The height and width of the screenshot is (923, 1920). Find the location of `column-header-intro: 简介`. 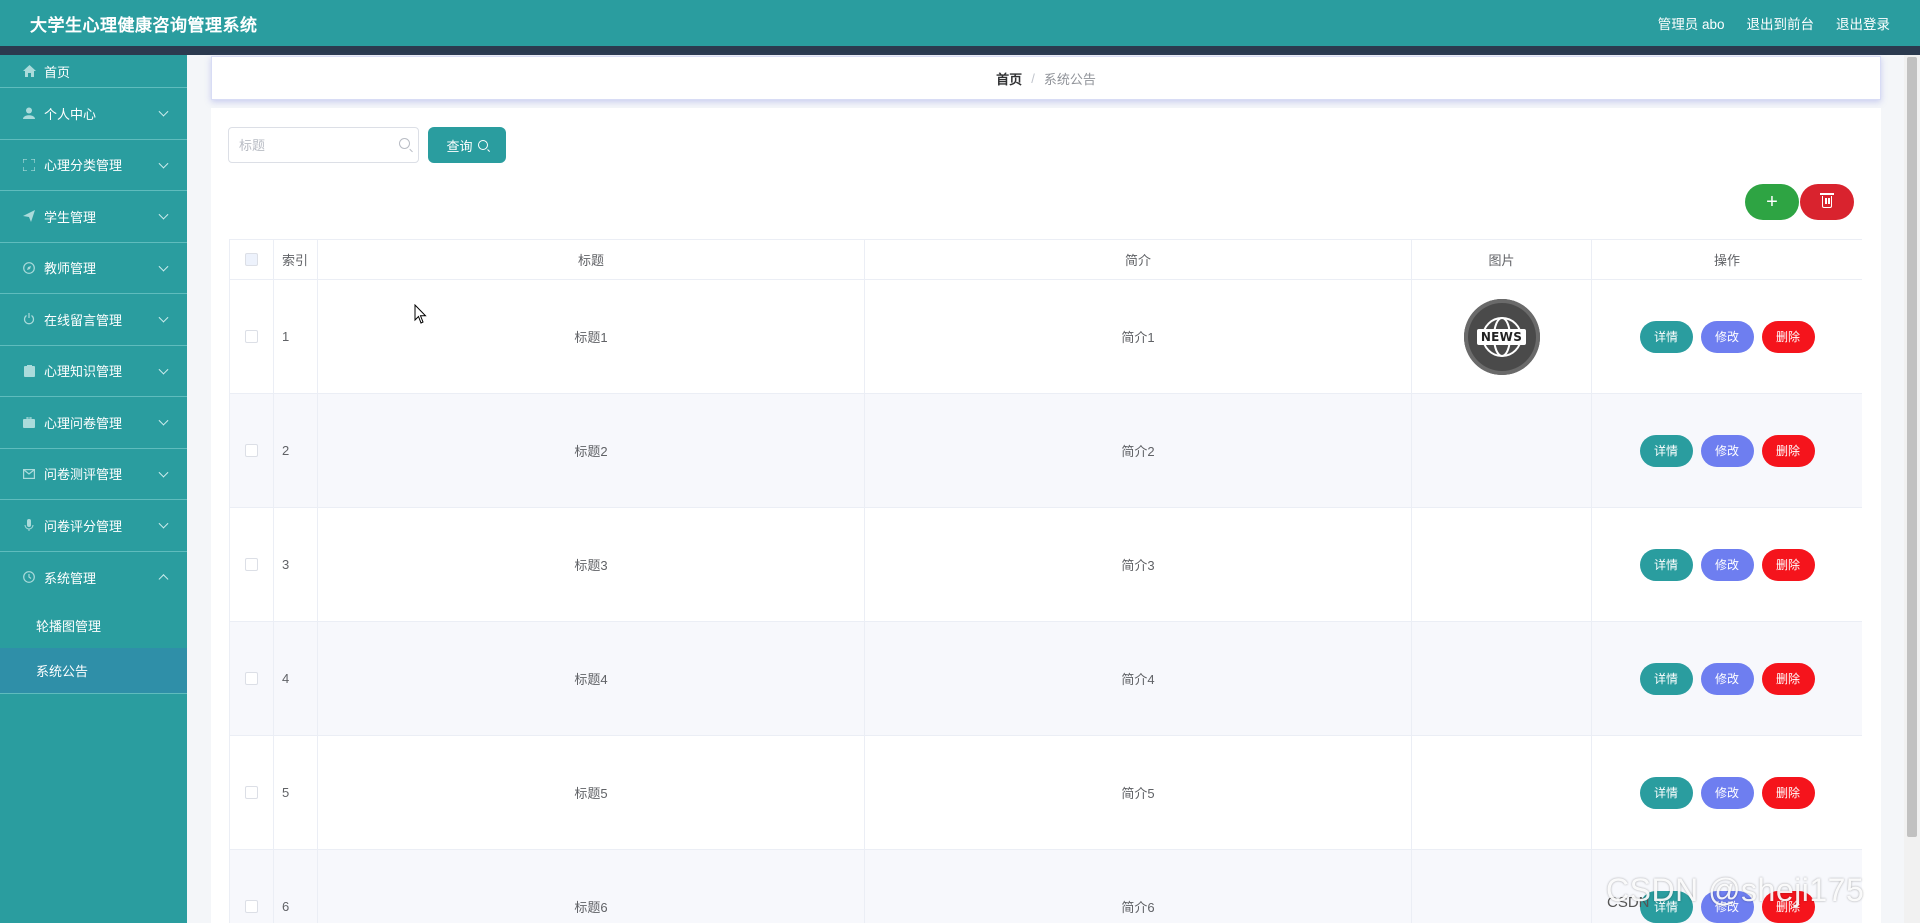

column-header-intro: 简介 is located at coordinates (1138, 259).